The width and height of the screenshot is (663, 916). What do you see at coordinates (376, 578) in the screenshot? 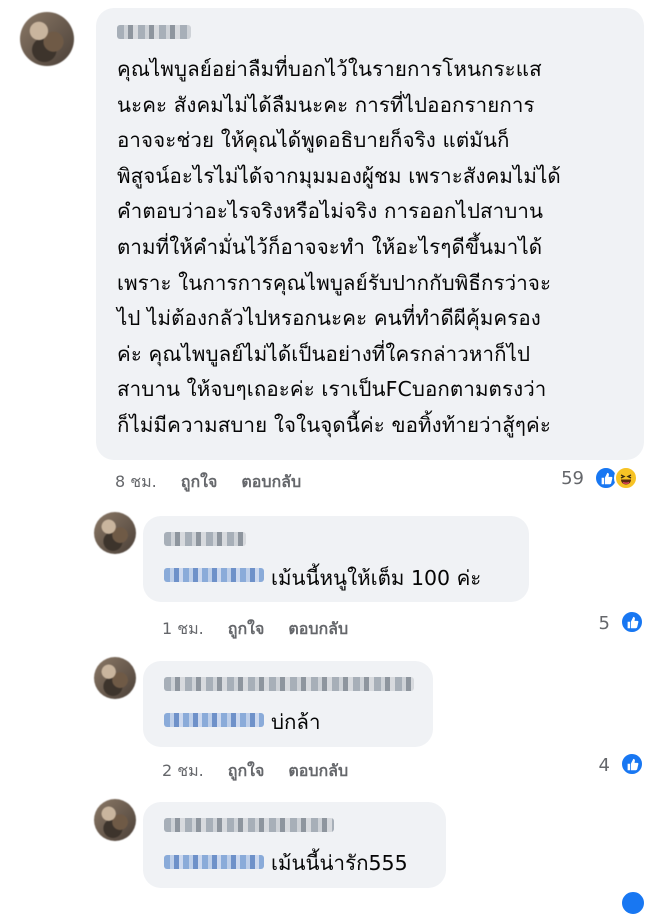
I see `reply-text: เม้นนี้หนูให้เต็ม 100 ค่ะ` at bounding box center [376, 578].